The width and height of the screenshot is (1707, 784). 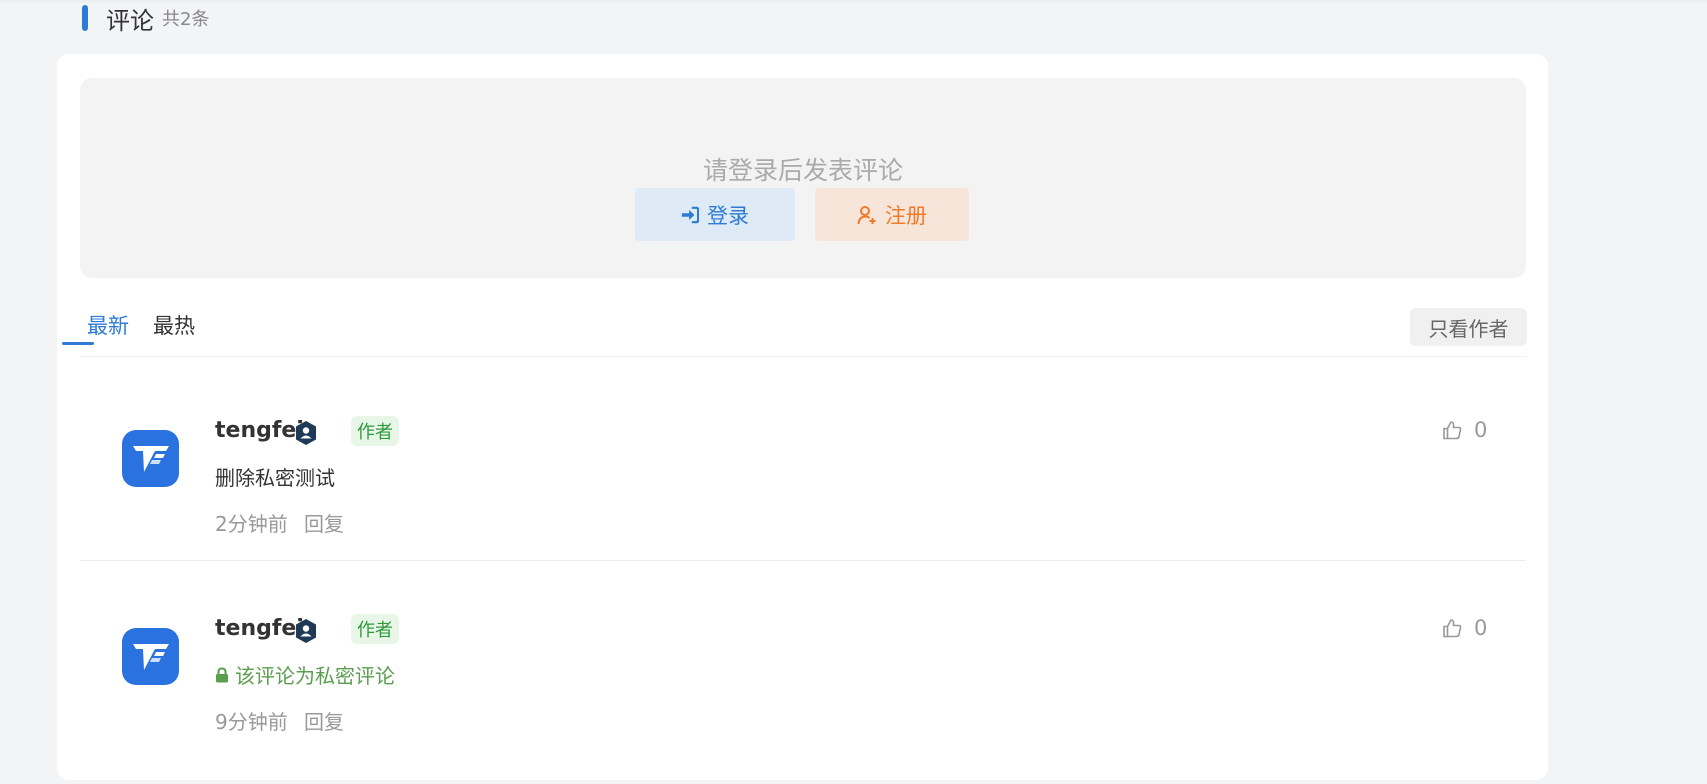 What do you see at coordinates (186, 19) in the screenshot?
I see `comment-count: 共2条` at bounding box center [186, 19].